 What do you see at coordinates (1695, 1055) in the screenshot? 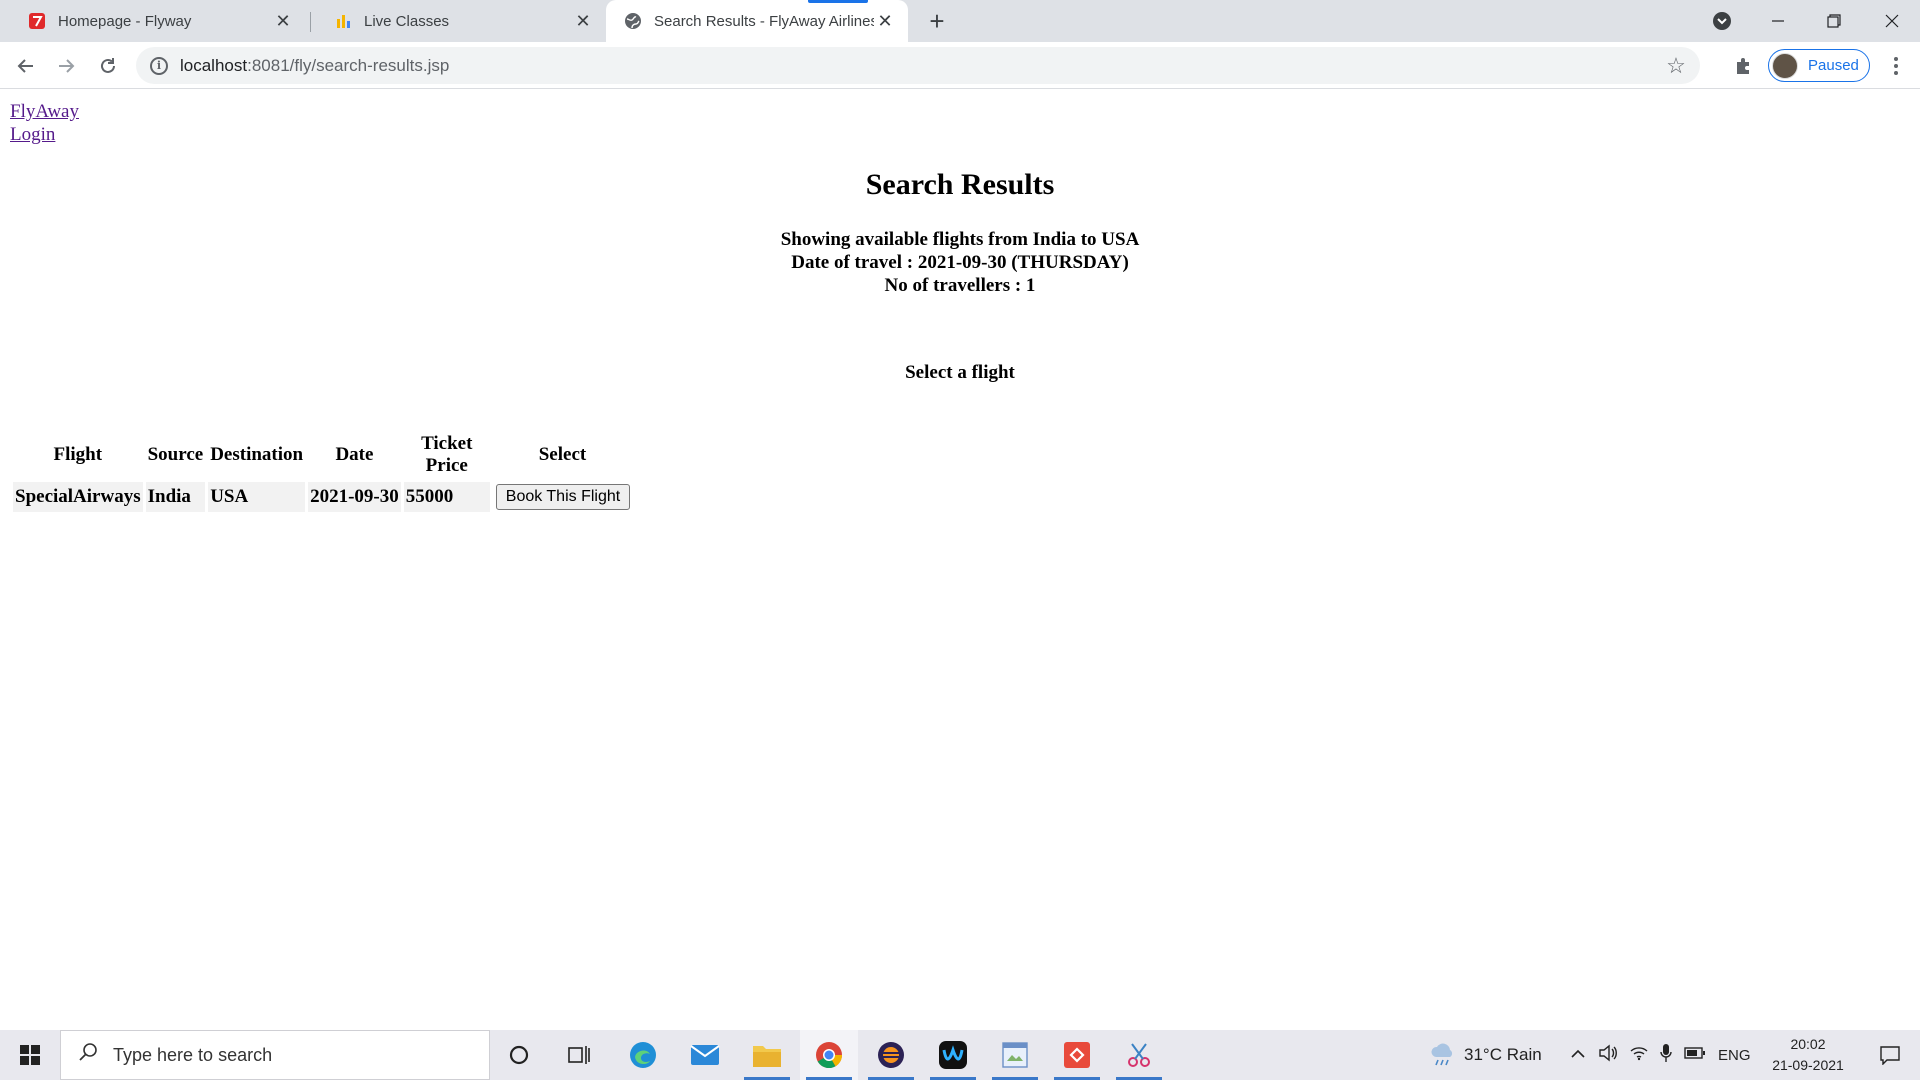
I see `battery-icon` at bounding box center [1695, 1055].